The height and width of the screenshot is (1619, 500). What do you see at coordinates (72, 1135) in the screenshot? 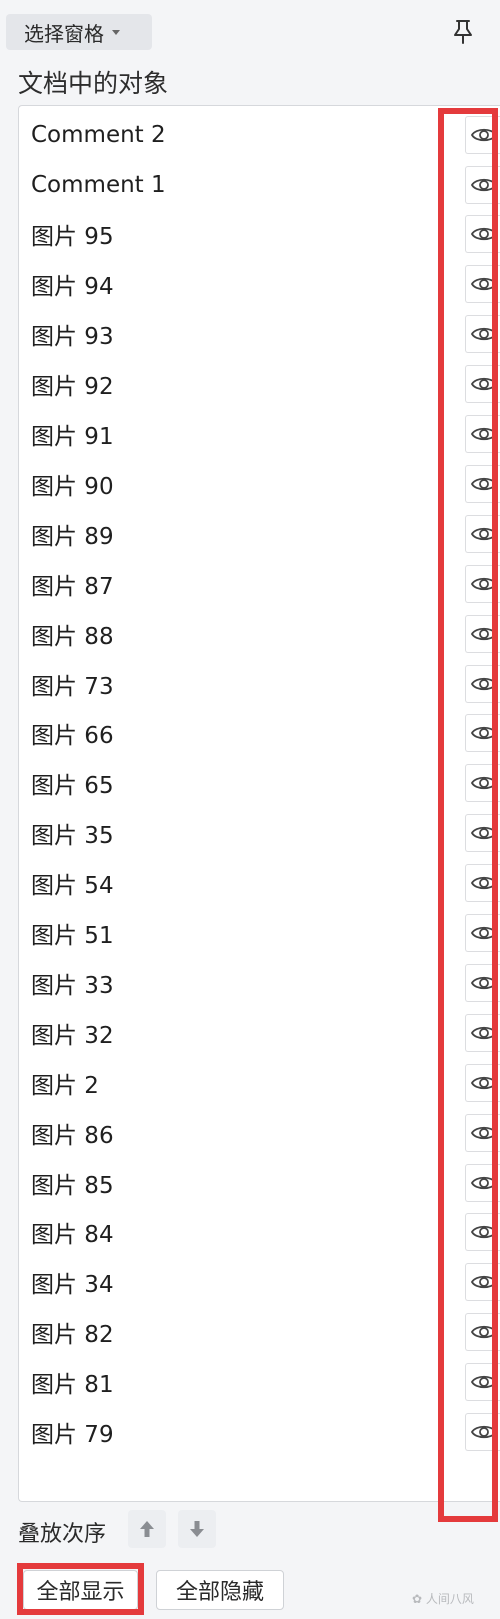
I see `object-name: 图片 86` at bounding box center [72, 1135].